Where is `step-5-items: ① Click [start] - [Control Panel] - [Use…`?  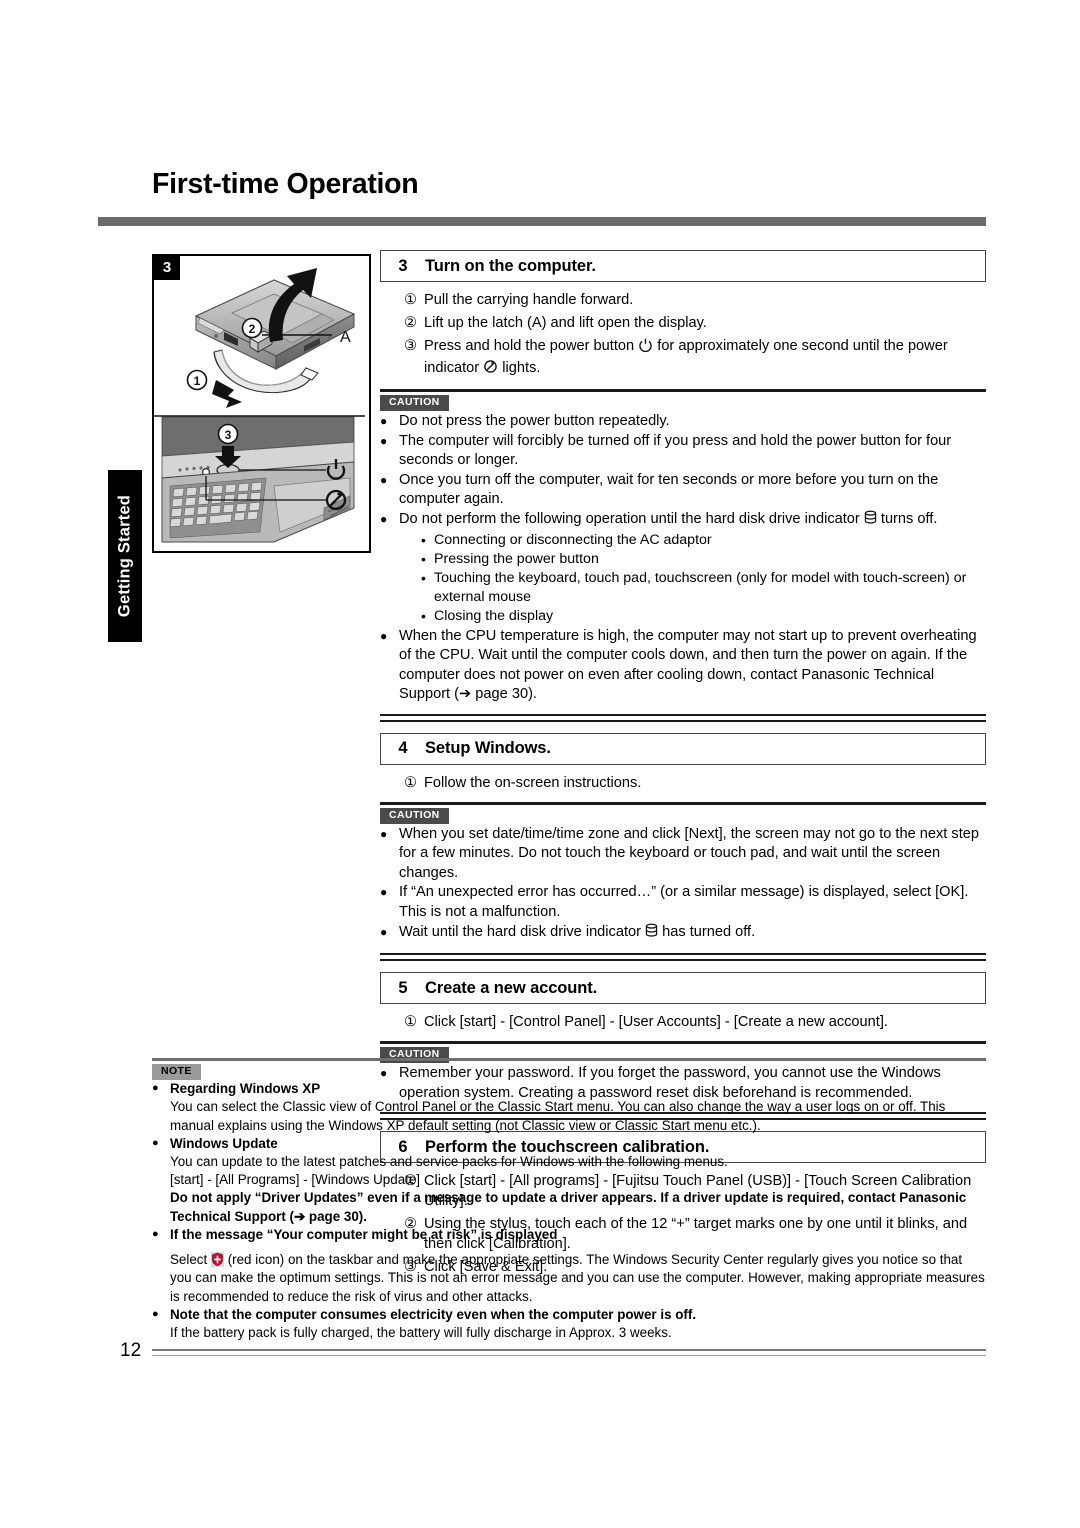 step-5-items: ① Click [start] - [Control Panel] - [Use… is located at coordinates (683, 1023).